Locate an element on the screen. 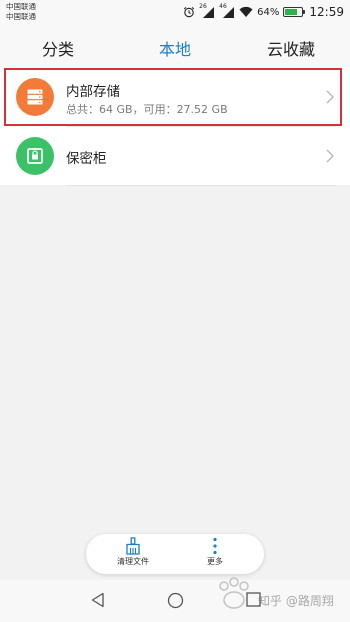  list-item-internal-storage: 内部存储 总共：64 GB，可用：27.52 GB is located at coordinates (175, 97).